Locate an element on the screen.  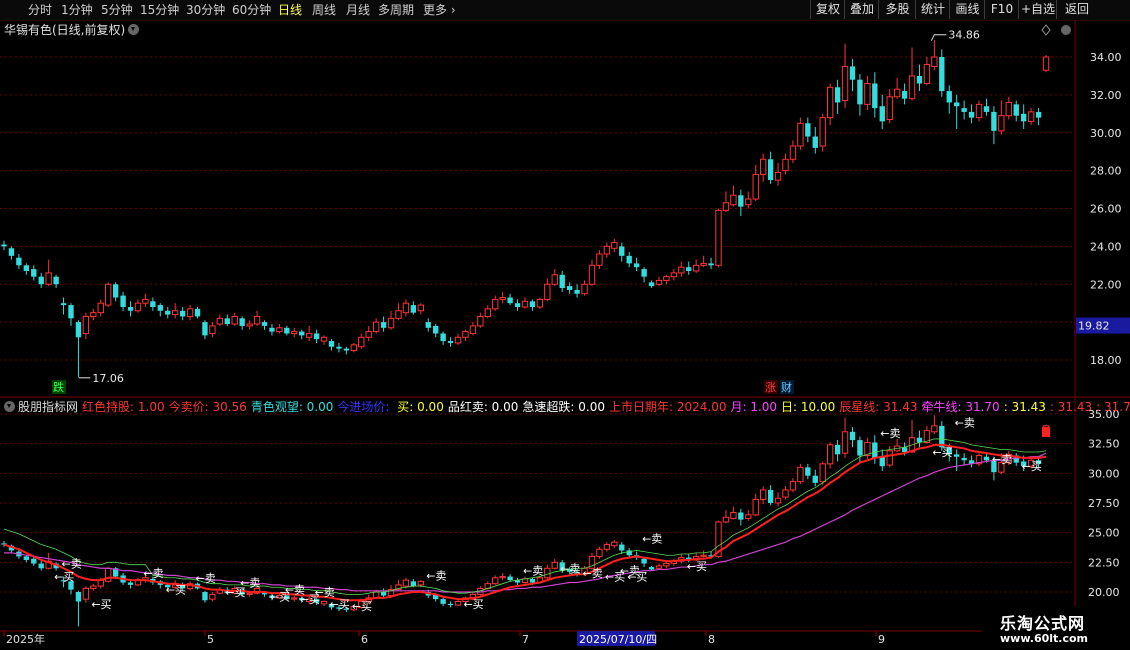
cursor-date: 2025/07/10/四 is located at coordinates (618, 639).